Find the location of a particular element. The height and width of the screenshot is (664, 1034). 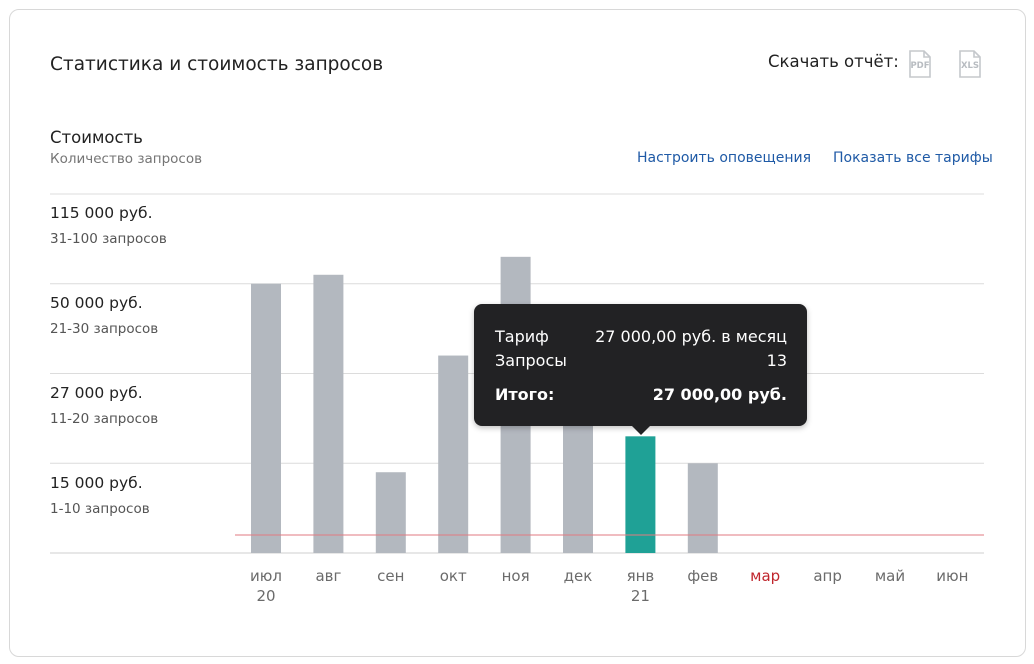

tooltip-tariff-label: Тариф is located at coordinates (522, 336).